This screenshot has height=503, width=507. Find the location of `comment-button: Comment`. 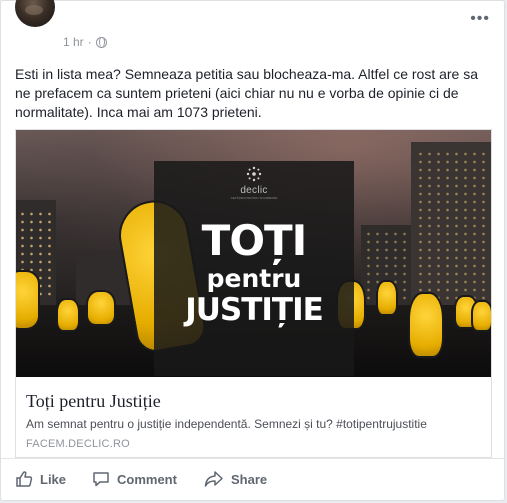

comment-button: Comment is located at coordinates (134, 479).